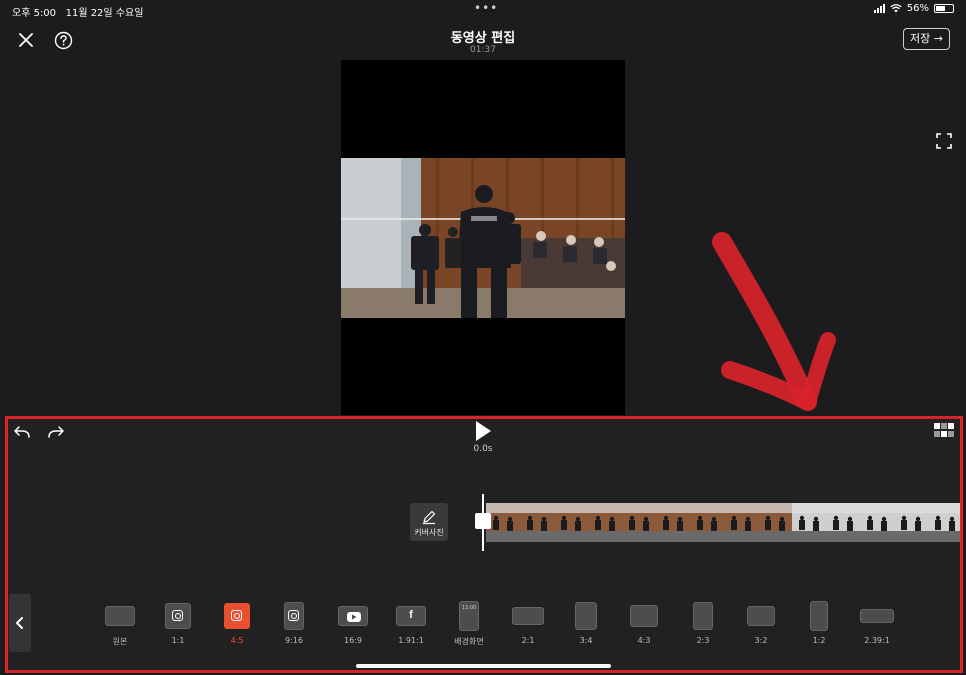 This screenshot has width=966, height=675. Describe the element at coordinates (78, 13) in the screenshot. I see `status-time: 오후 5:00 11월 22일 수요일` at that location.